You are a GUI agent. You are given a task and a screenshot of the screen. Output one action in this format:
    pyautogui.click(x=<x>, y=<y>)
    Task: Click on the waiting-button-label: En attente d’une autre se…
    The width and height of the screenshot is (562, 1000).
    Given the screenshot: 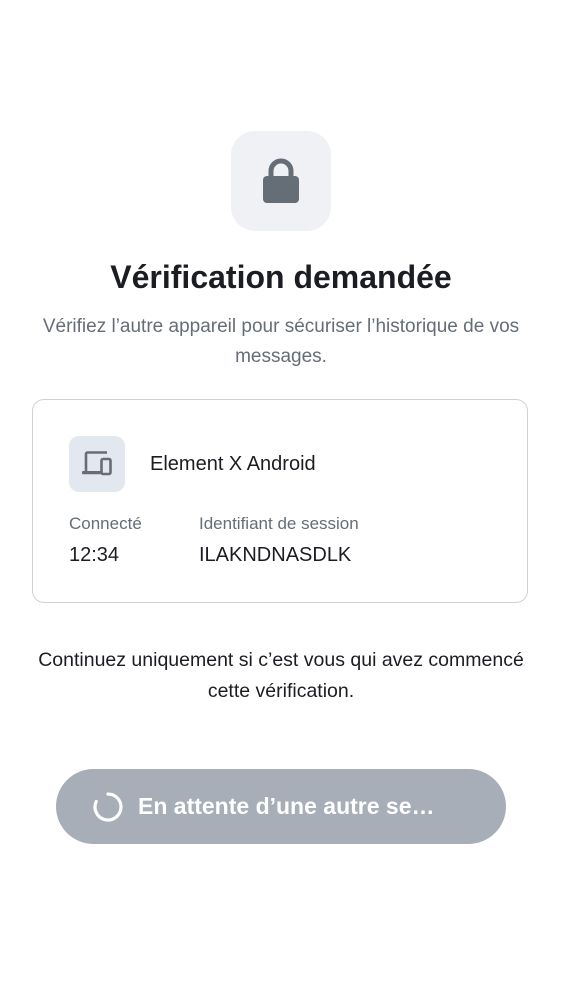 What is the action you would take?
    pyautogui.click(x=286, y=806)
    